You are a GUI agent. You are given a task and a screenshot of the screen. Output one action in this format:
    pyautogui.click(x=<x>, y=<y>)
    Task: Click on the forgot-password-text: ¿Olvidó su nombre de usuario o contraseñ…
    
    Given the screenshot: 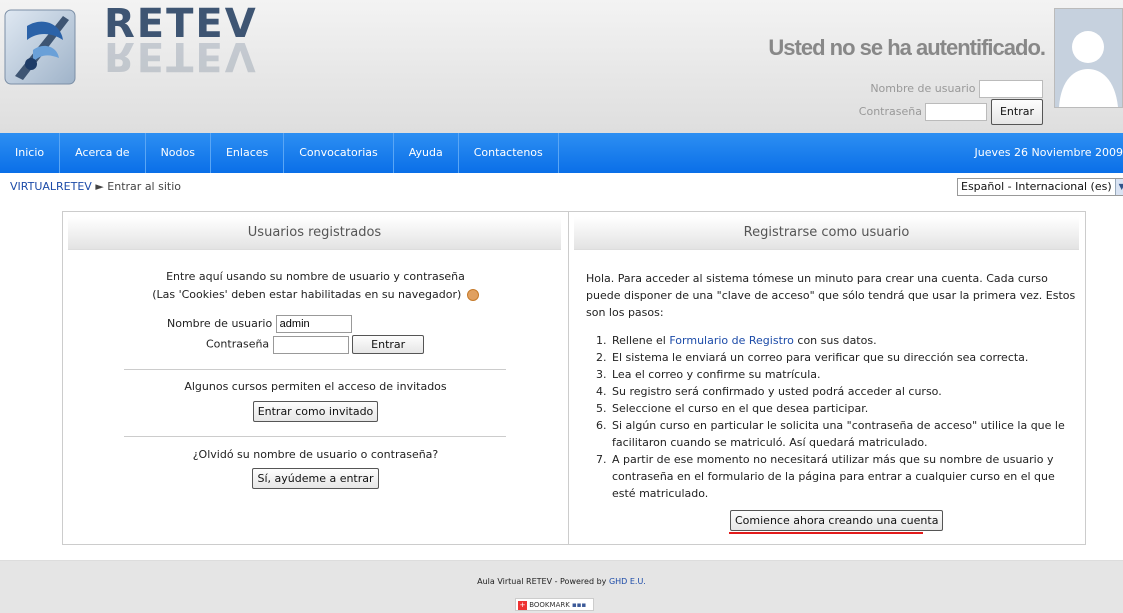 What is the action you would take?
    pyautogui.click(x=315, y=454)
    